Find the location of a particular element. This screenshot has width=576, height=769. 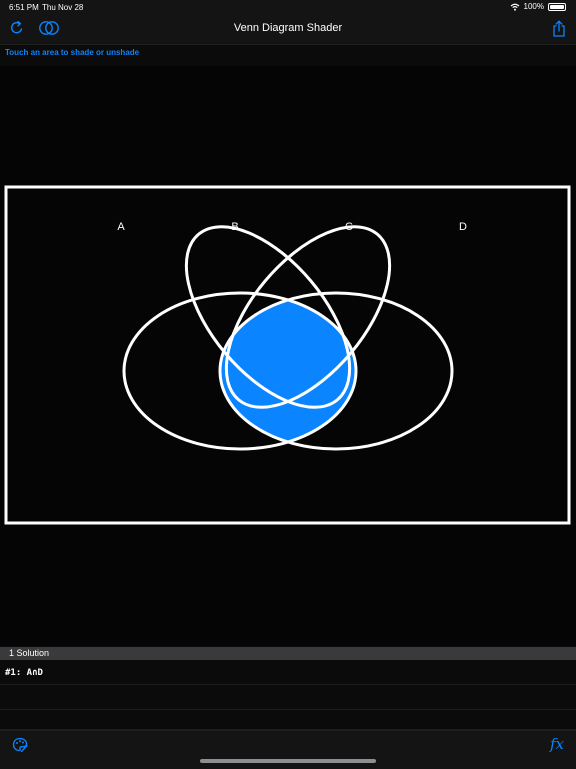

instruction-hint: Touch an area to shade or unshade is located at coordinates (72, 52).